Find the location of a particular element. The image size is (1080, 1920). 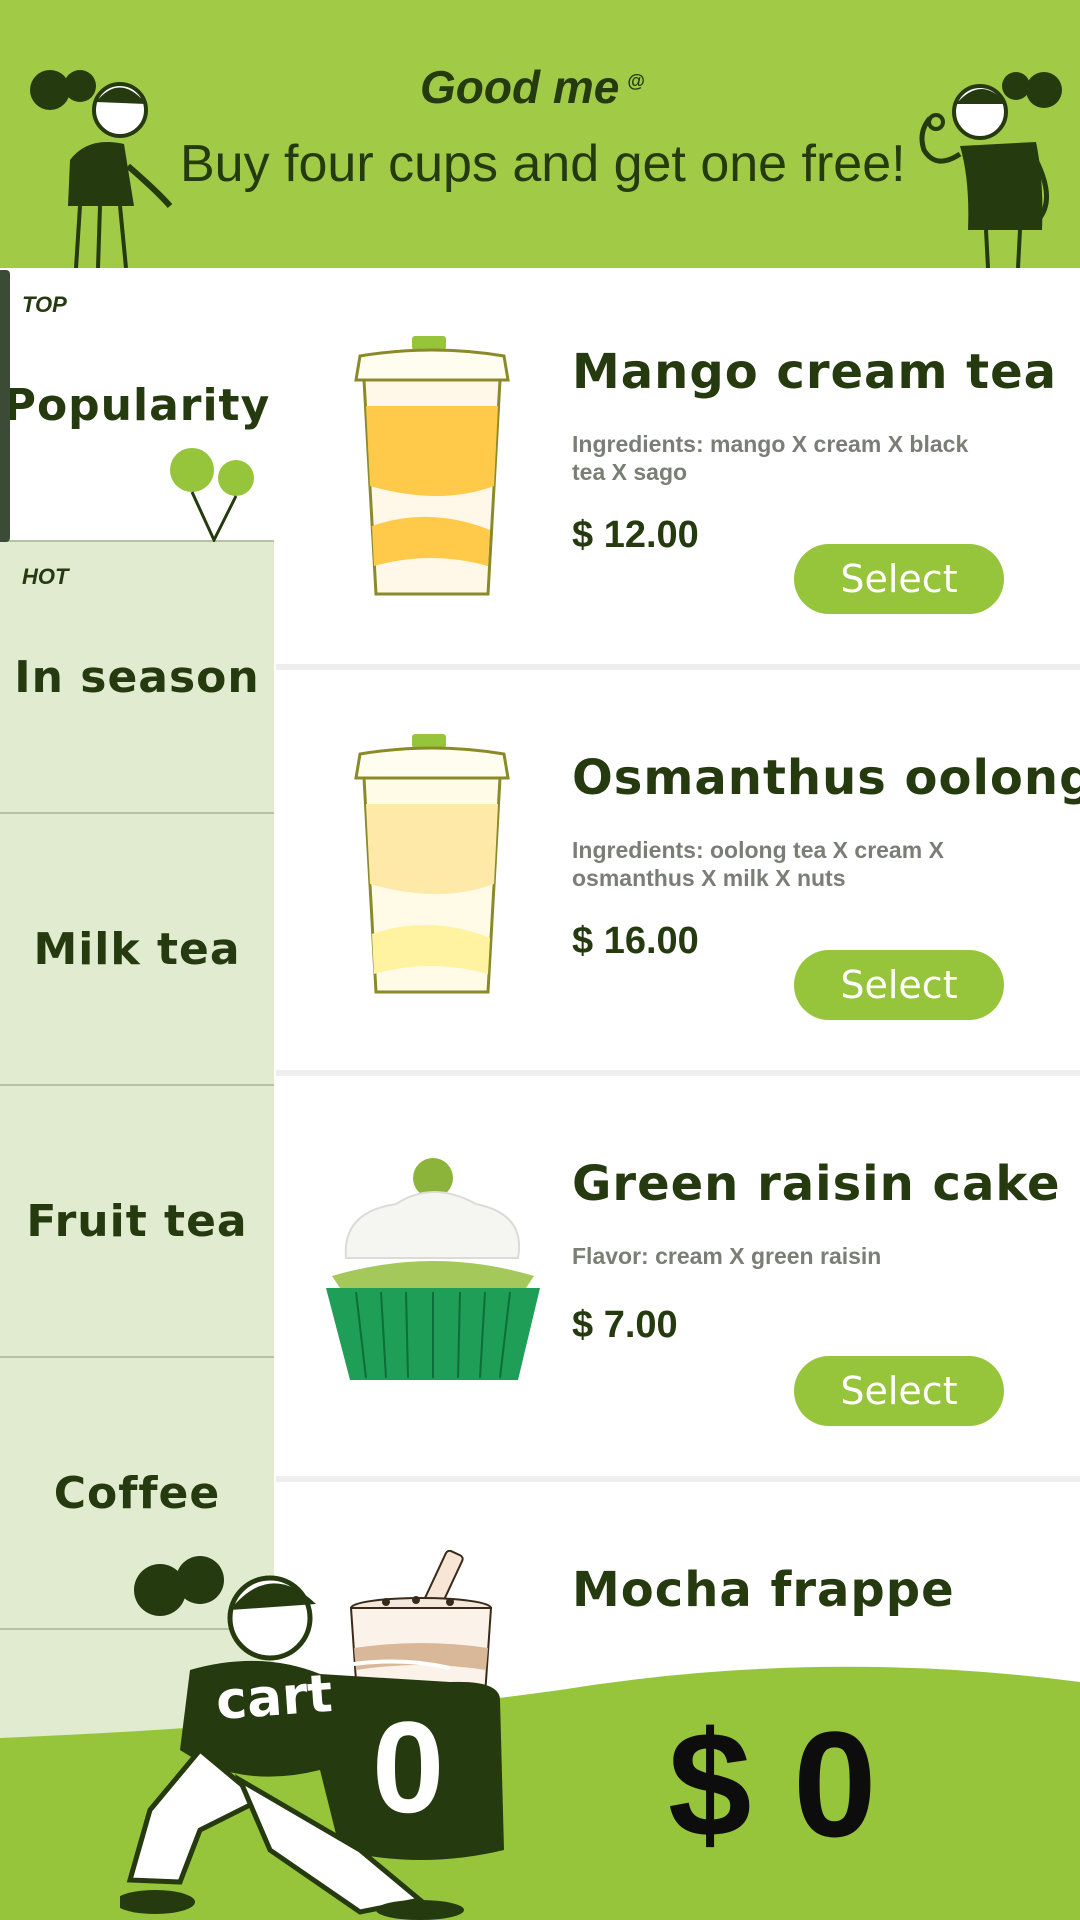

cart-total: $ 0 is located at coordinates (772, 1784).